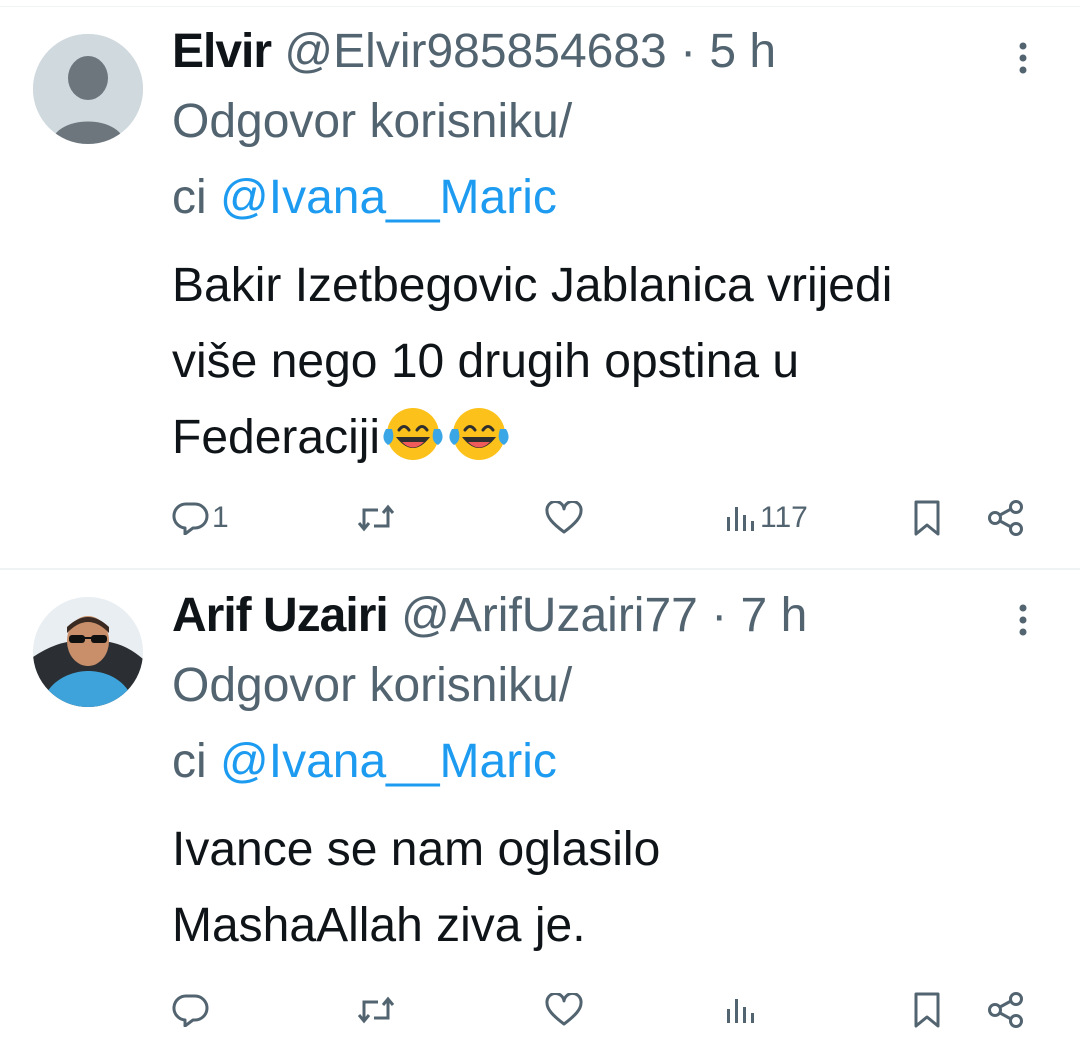 The image size is (1080, 1040). Describe the element at coordinates (549, 615) in the screenshot. I see `user-handle: @ArifUzairi77` at that location.